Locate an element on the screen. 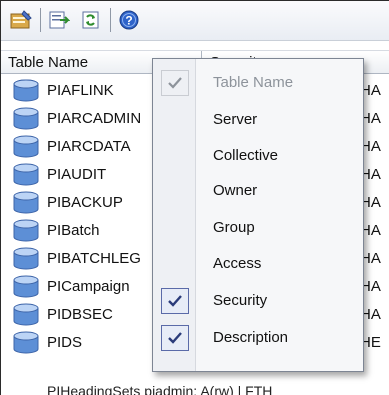  menu-item-label: Description is located at coordinates (251, 337).